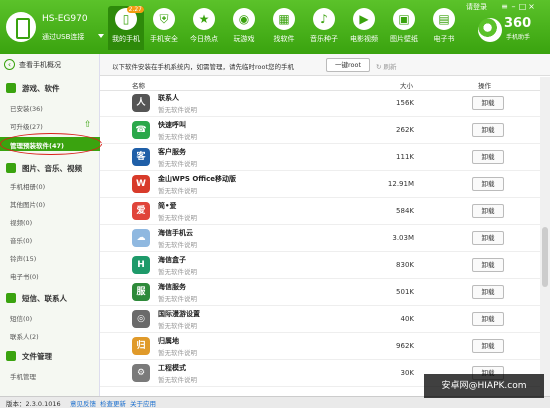  Describe the element at coordinates (204, 39) in the screenshot. I see `tab-label: 今日热点` at that location.